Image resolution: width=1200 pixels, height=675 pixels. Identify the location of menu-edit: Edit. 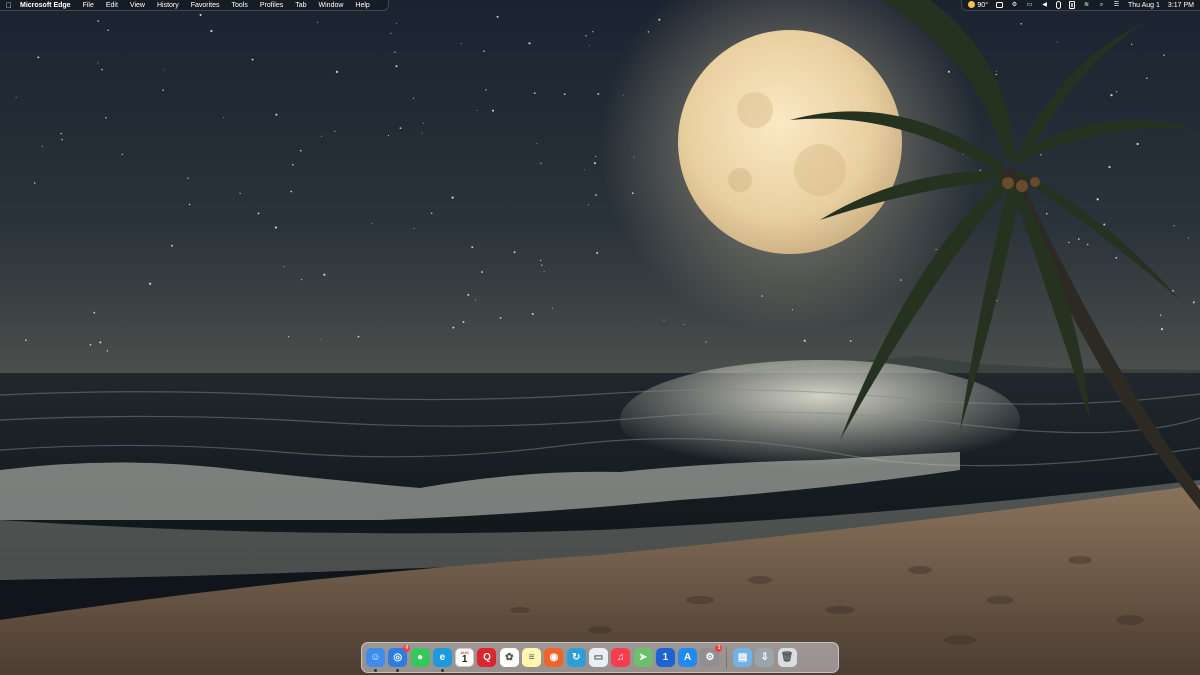
(112, 5).